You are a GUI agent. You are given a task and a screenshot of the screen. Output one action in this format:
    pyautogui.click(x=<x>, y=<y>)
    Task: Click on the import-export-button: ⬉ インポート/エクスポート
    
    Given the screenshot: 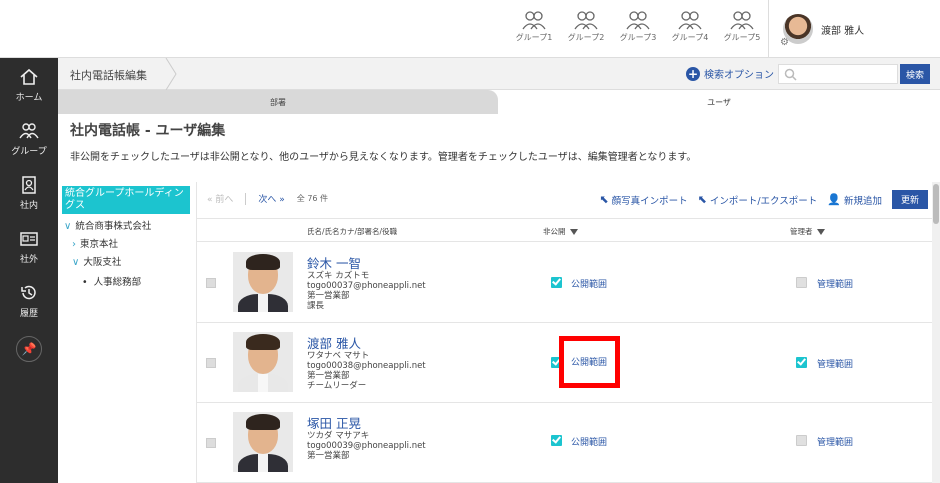 What is the action you would take?
    pyautogui.click(x=758, y=200)
    